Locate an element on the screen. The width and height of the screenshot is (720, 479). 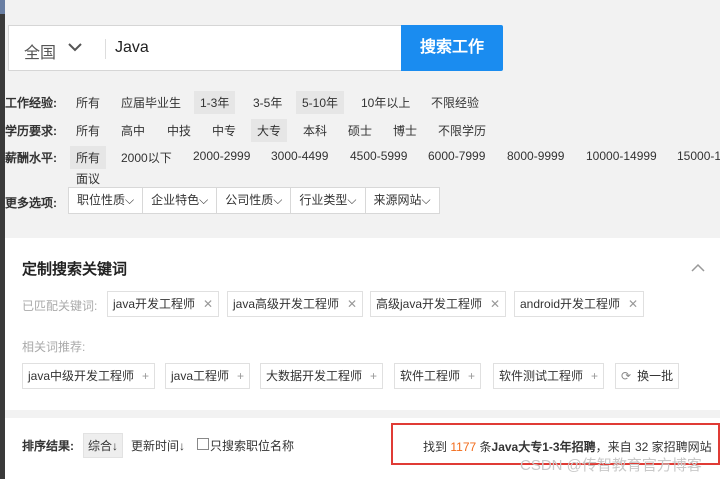
matched-keyword-tag: java高级开发工程师 ✕ is located at coordinates (295, 304).